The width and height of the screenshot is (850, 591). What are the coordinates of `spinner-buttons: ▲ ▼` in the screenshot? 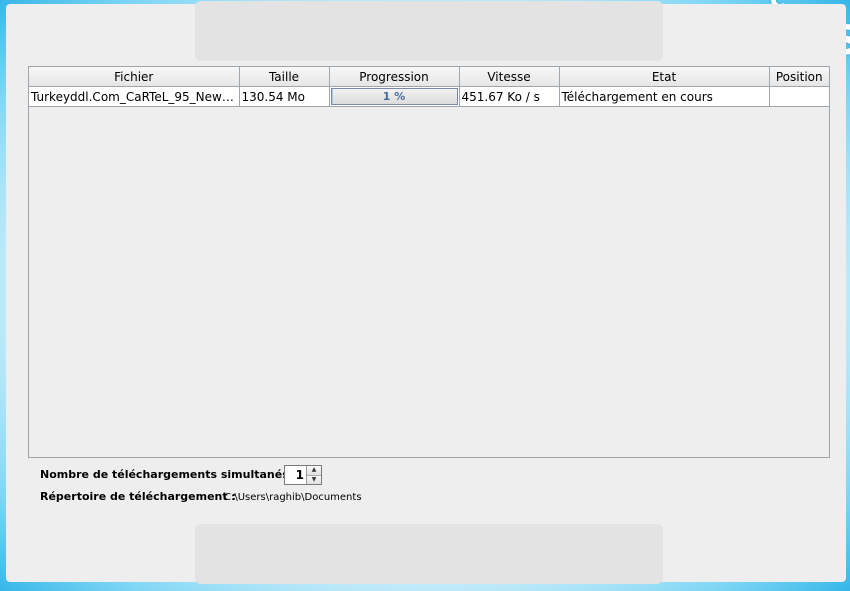 It's located at (313, 475).